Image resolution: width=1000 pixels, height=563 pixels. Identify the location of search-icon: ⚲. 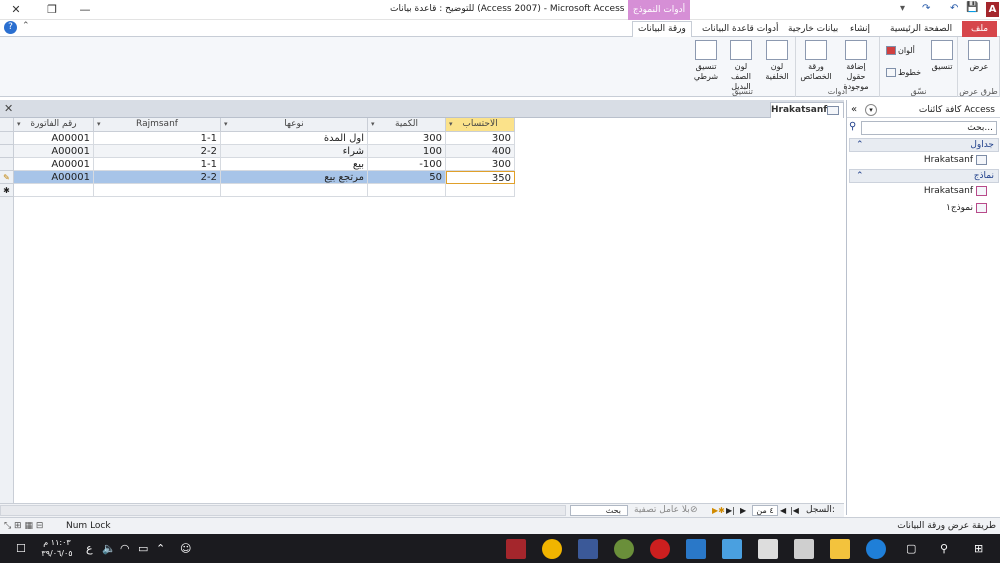
(944, 548).